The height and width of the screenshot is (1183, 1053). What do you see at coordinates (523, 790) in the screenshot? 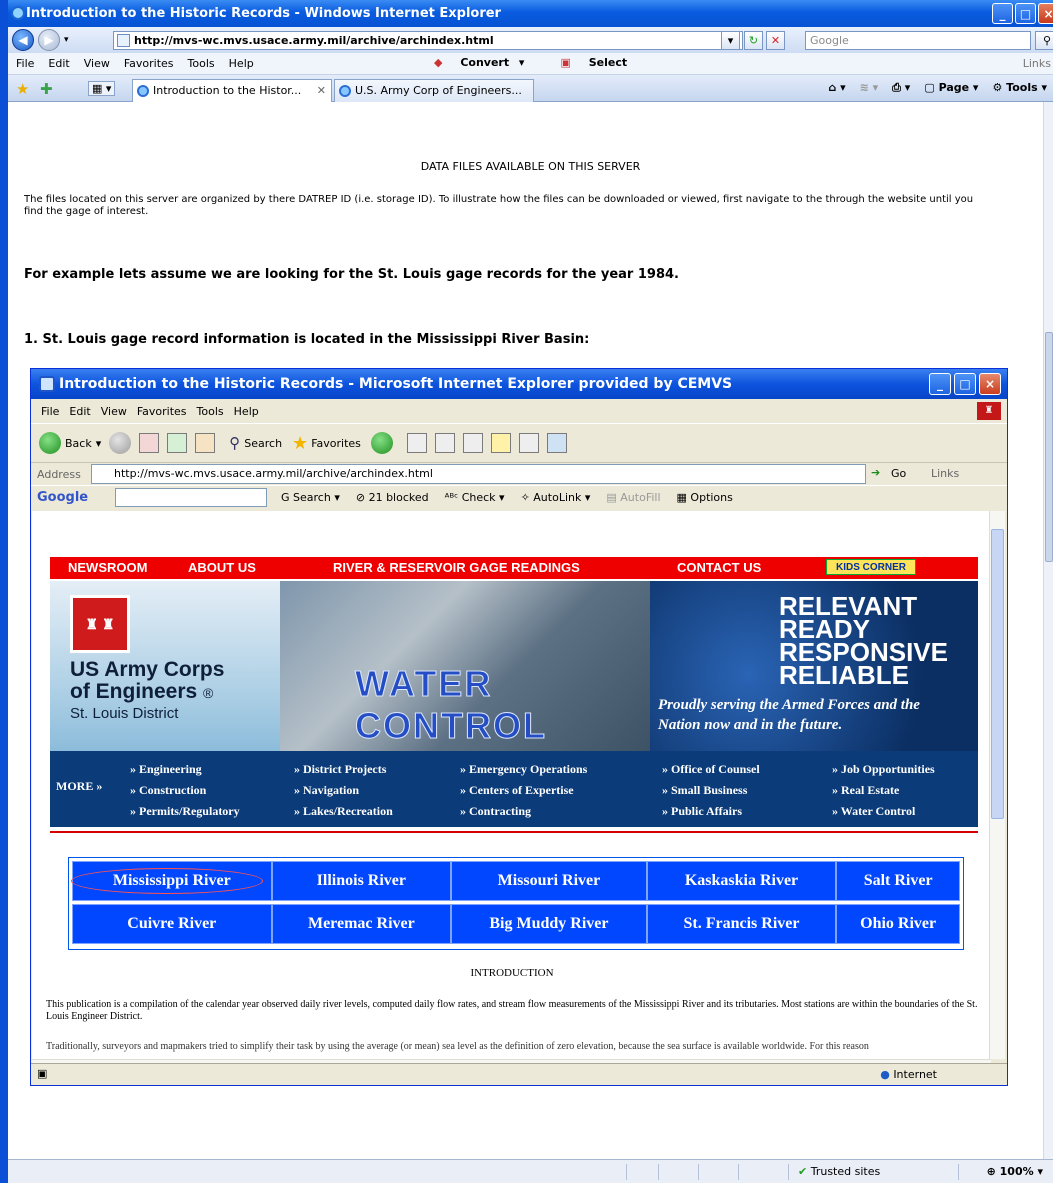
I see `link-centers: » Centers of Expertise` at bounding box center [523, 790].